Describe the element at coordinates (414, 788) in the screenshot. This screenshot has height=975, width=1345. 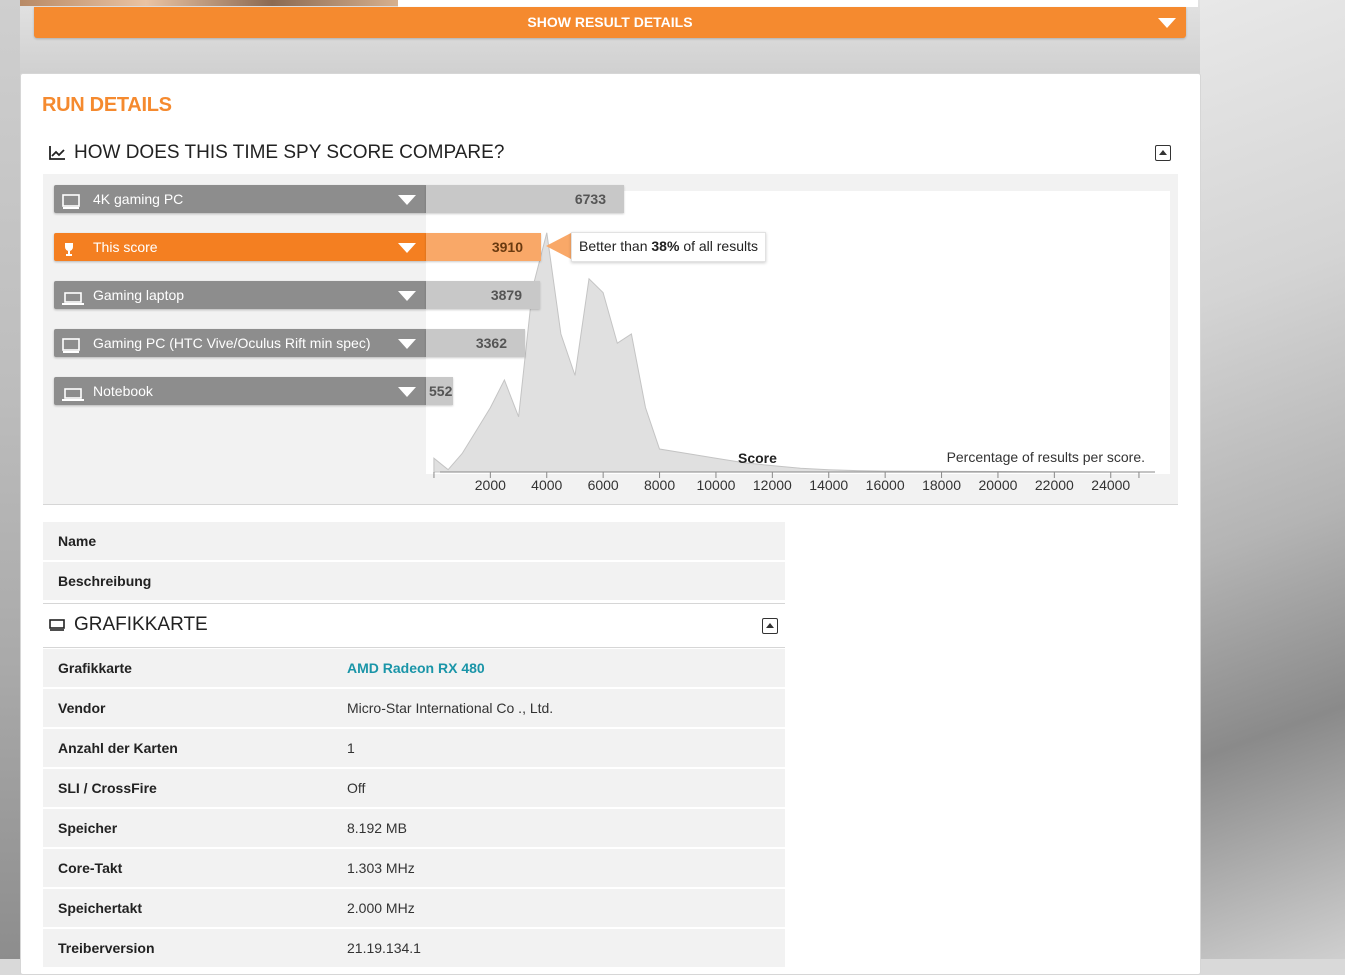
I see `gpu-row: SLI / CrossFire Off` at that location.